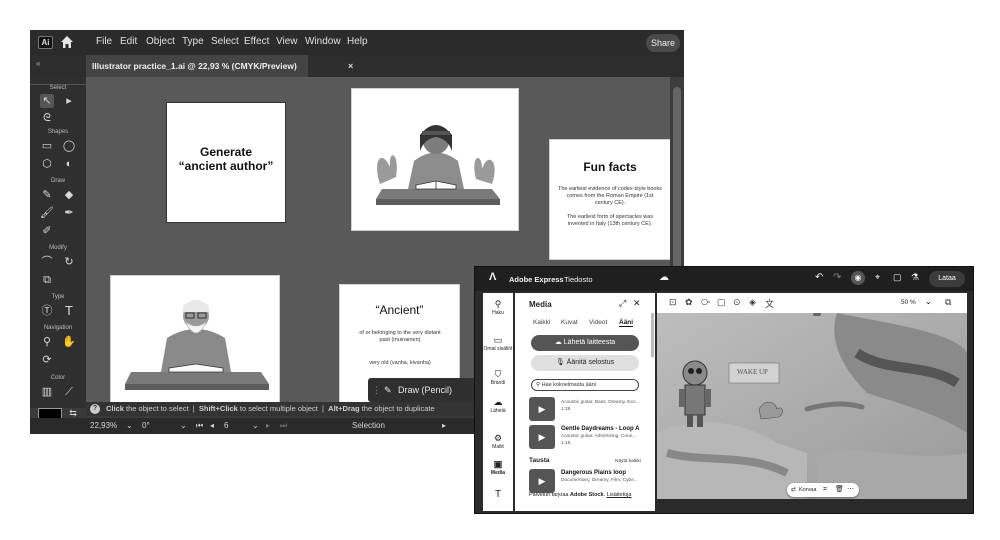 The image size is (1000, 540). What do you see at coordinates (226, 426) in the screenshot?
I see `artboard-number: 6` at bounding box center [226, 426].